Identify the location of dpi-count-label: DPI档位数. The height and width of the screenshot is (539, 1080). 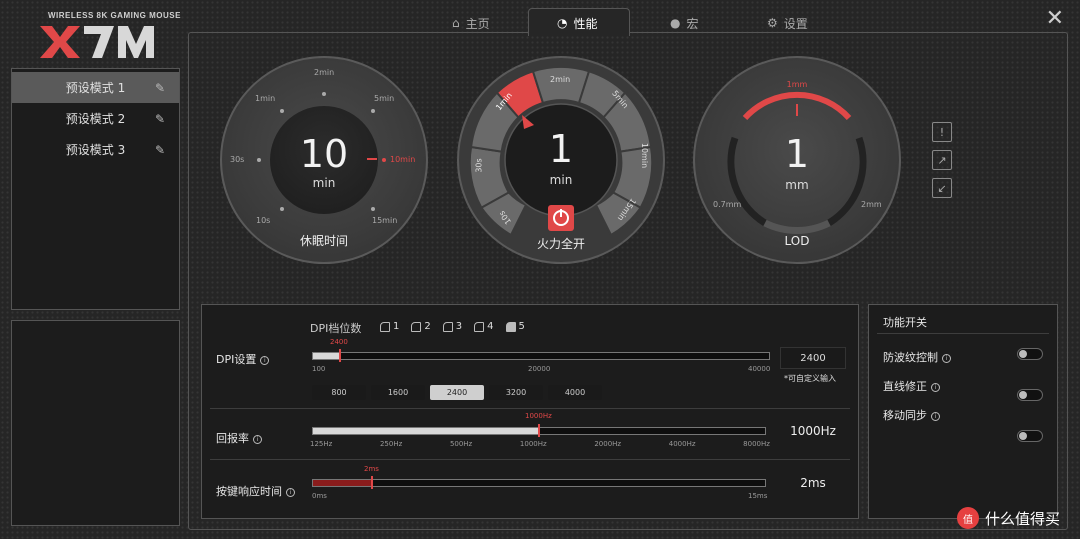
(336, 328).